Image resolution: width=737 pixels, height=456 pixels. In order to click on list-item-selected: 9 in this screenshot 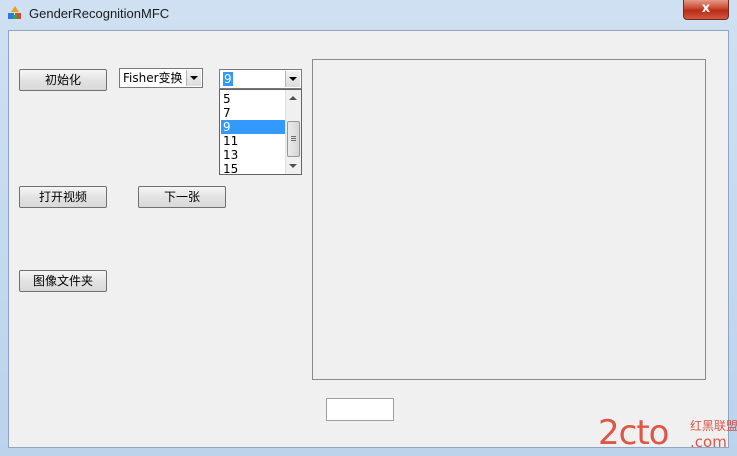, I will do `click(253, 127)`.